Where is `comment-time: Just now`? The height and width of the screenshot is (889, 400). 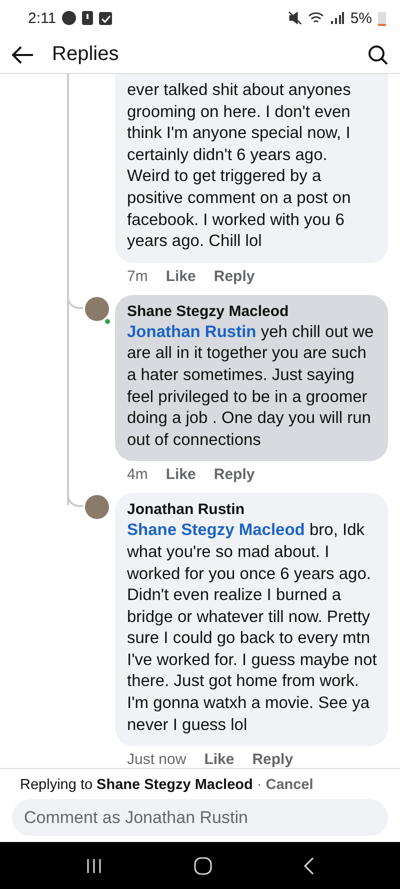
comment-time: Just now is located at coordinates (156, 759).